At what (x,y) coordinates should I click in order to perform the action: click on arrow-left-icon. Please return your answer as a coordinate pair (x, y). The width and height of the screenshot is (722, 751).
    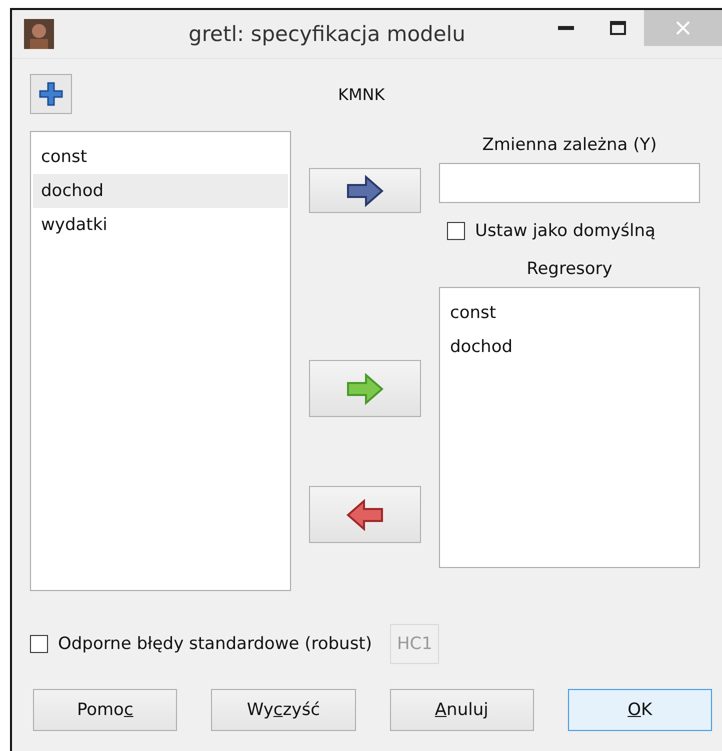
    Looking at the image, I should click on (365, 514).